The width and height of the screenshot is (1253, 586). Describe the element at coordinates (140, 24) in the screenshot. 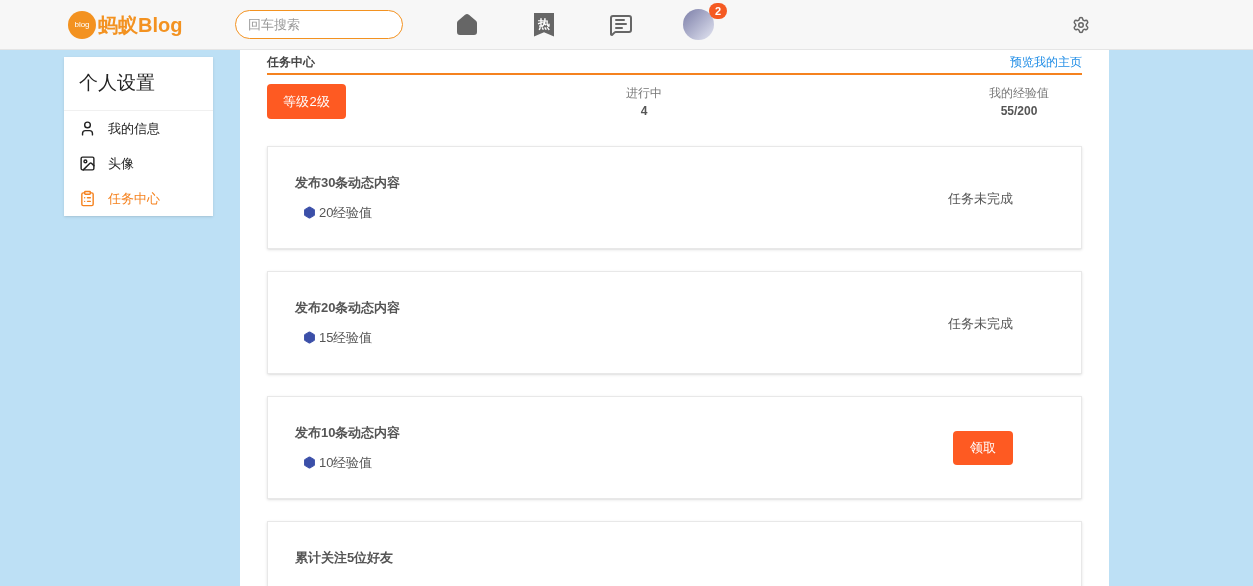

I see `logo: 蚂蚁Blog` at that location.